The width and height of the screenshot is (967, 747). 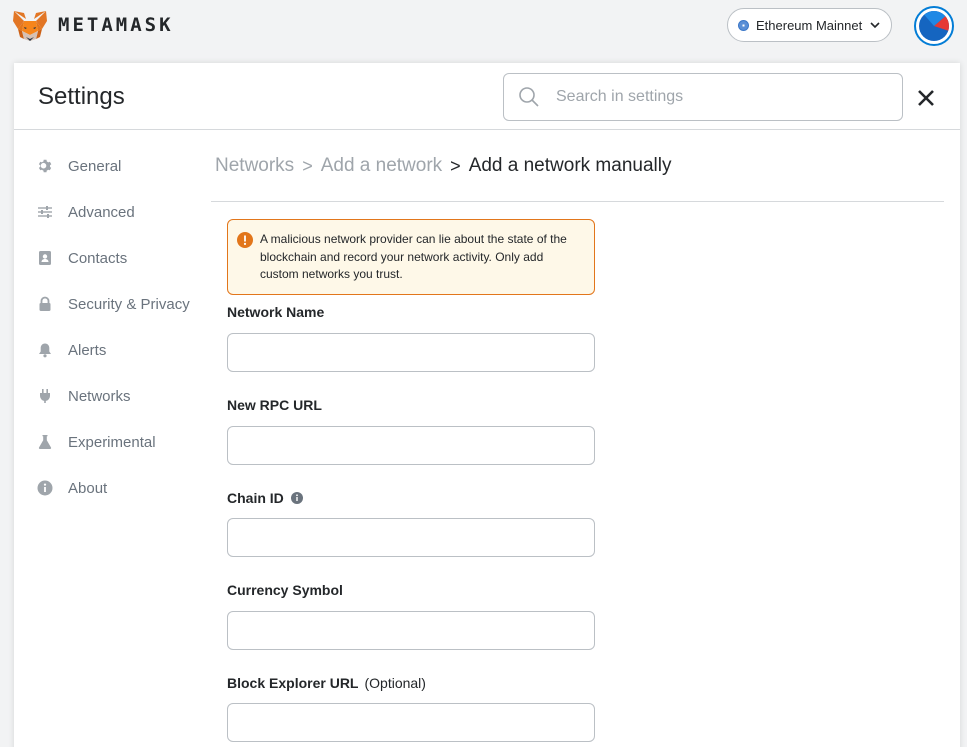 What do you see at coordinates (255, 498) in the screenshot?
I see `chain-id-label: Chain ID` at bounding box center [255, 498].